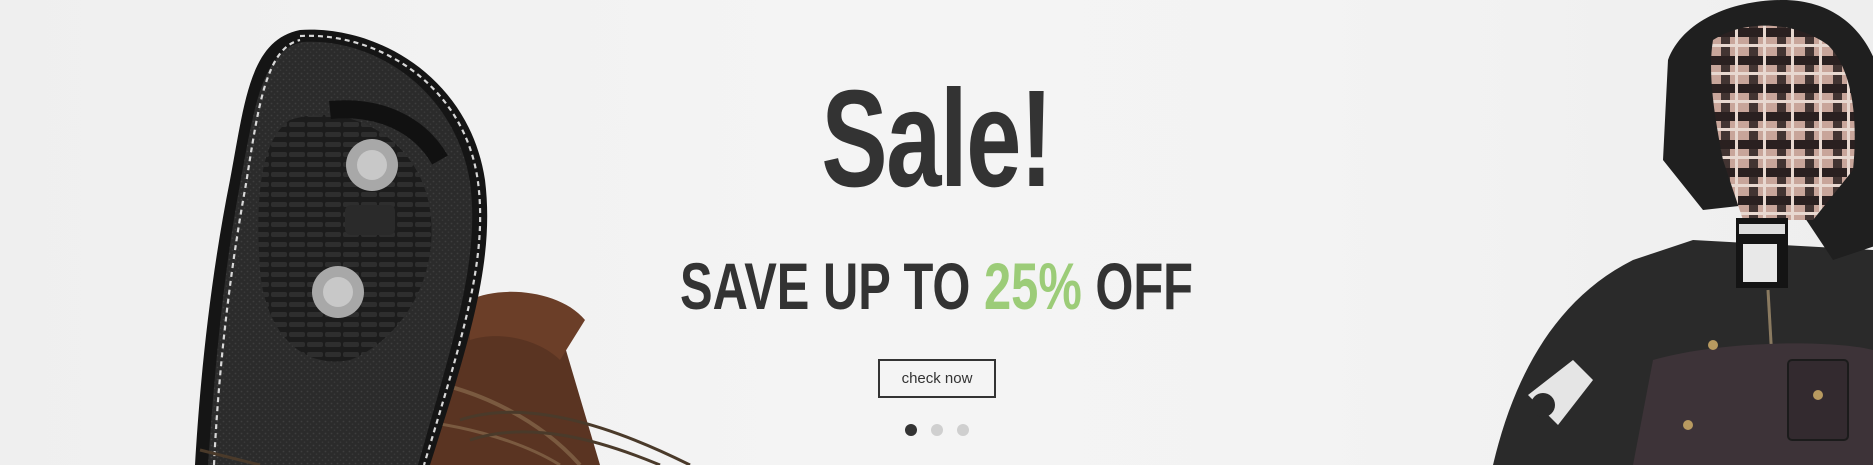 The height and width of the screenshot is (465, 1873). I want to click on page-title: Sale!, so click(937, 139).